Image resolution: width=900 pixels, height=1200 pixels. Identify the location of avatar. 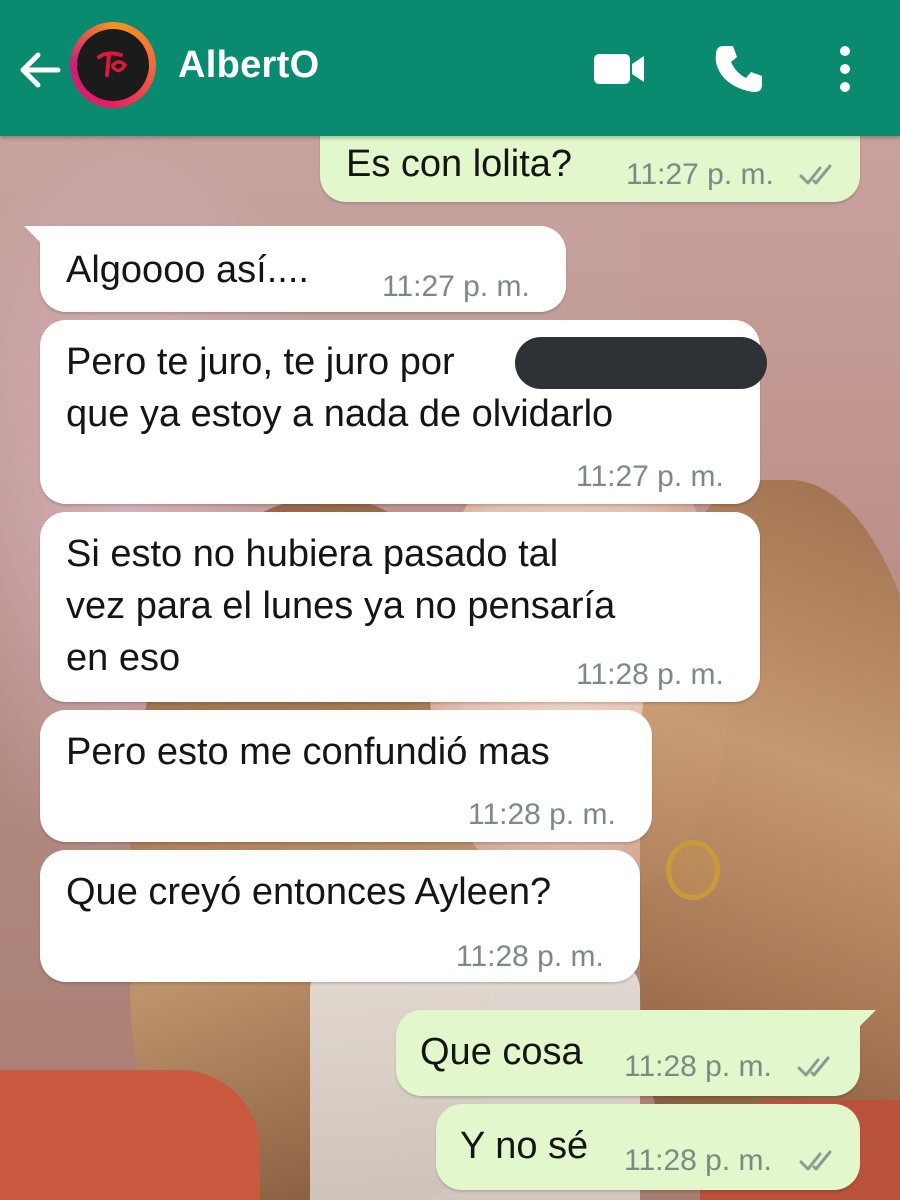
(113, 65).